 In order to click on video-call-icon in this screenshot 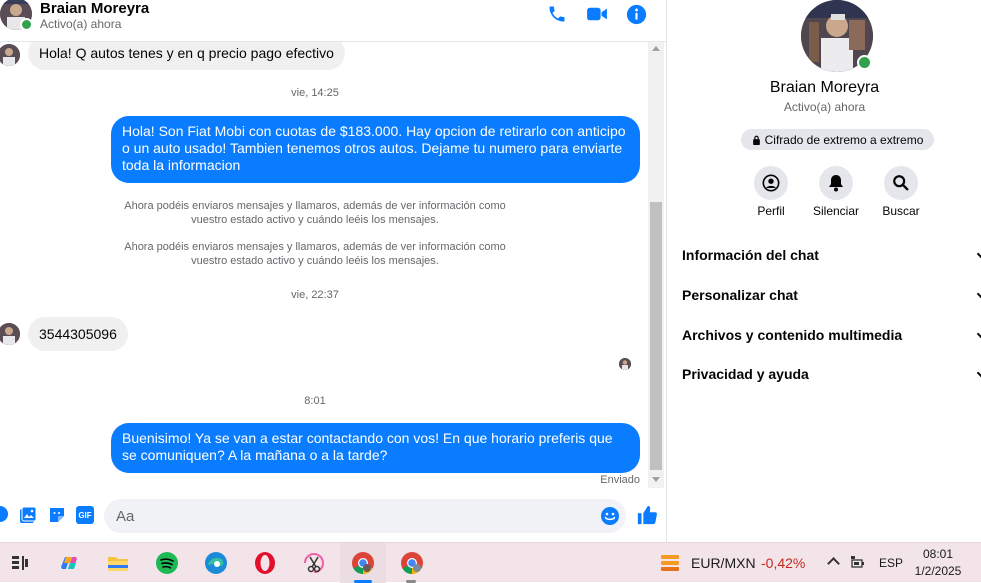, I will do `click(597, 14)`.